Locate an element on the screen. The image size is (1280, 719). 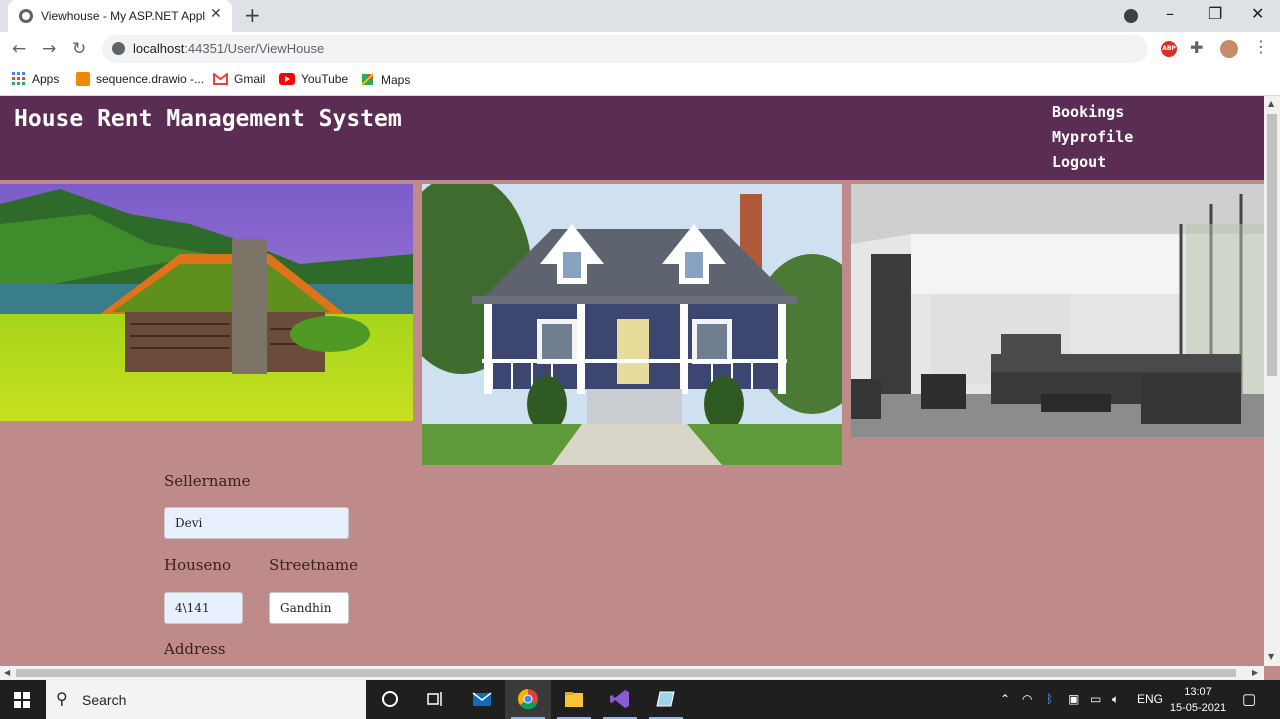
house-image-cabin is located at coordinates (206, 302).